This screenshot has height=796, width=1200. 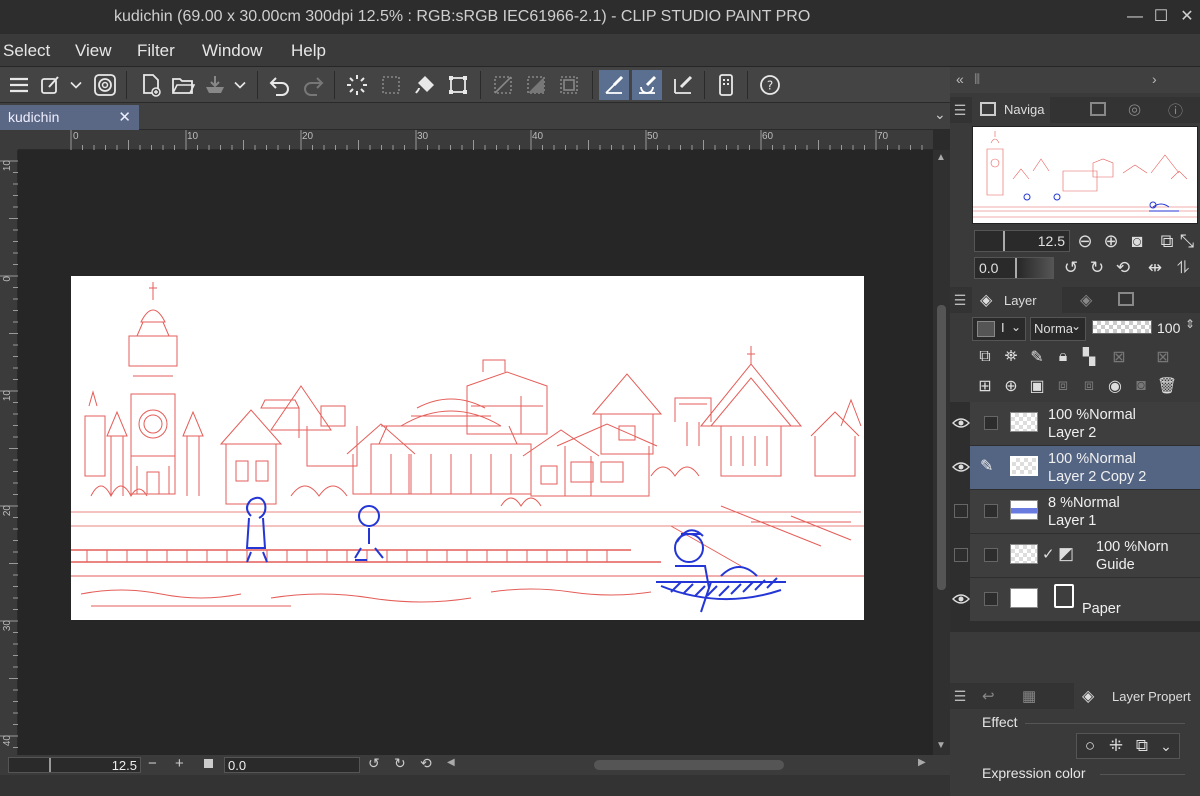 What do you see at coordinates (689, 765) in the screenshot?
I see `horizontal-scroll-thumb` at bounding box center [689, 765].